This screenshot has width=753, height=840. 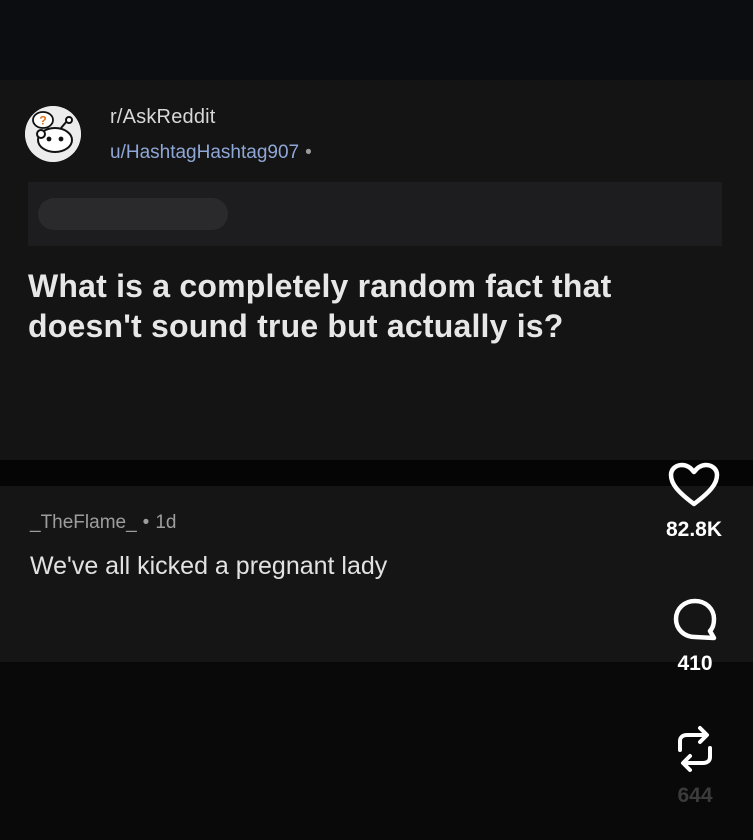 I want to click on redacted-block, so click(x=375, y=214).